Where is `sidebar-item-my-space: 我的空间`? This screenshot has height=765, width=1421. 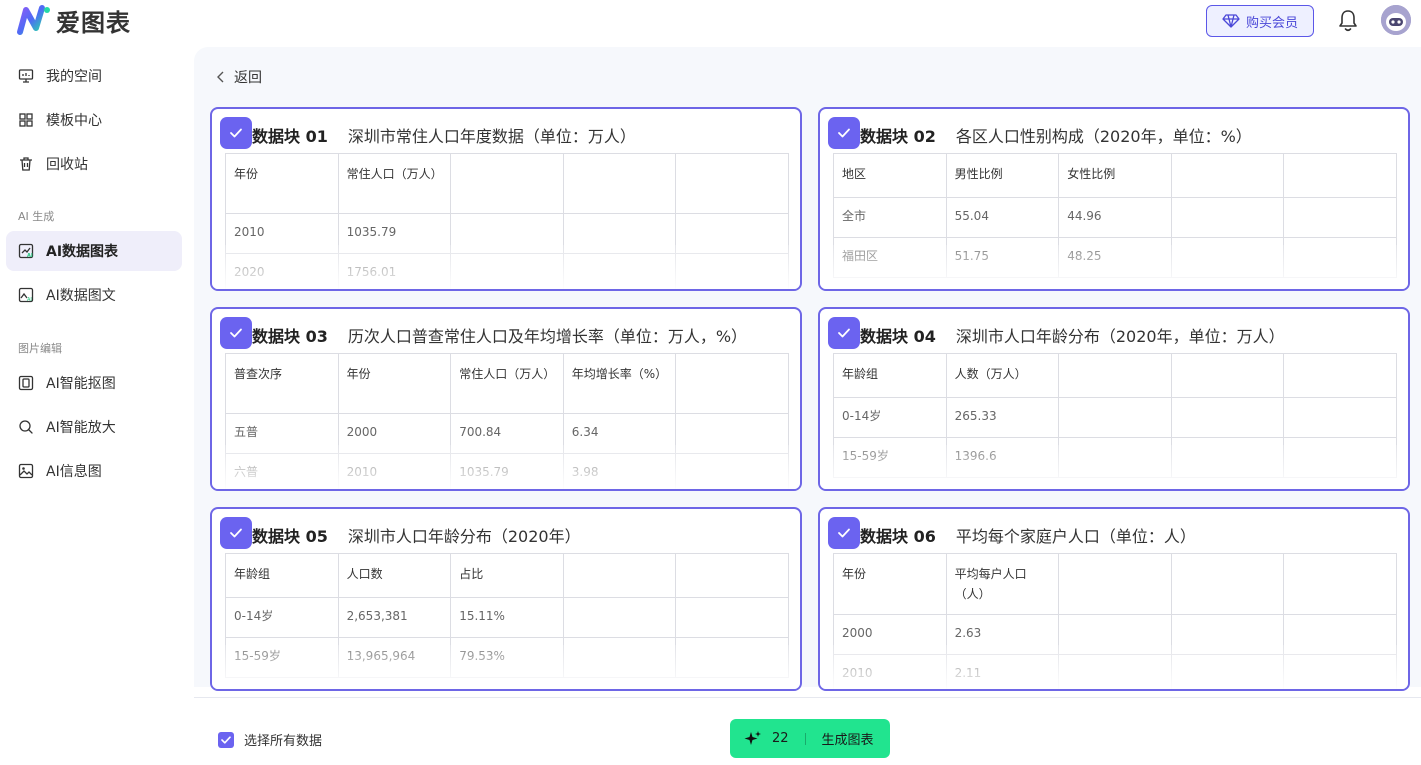 sidebar-item-my-space: 我的空间 is located at coordinates (94, 76).